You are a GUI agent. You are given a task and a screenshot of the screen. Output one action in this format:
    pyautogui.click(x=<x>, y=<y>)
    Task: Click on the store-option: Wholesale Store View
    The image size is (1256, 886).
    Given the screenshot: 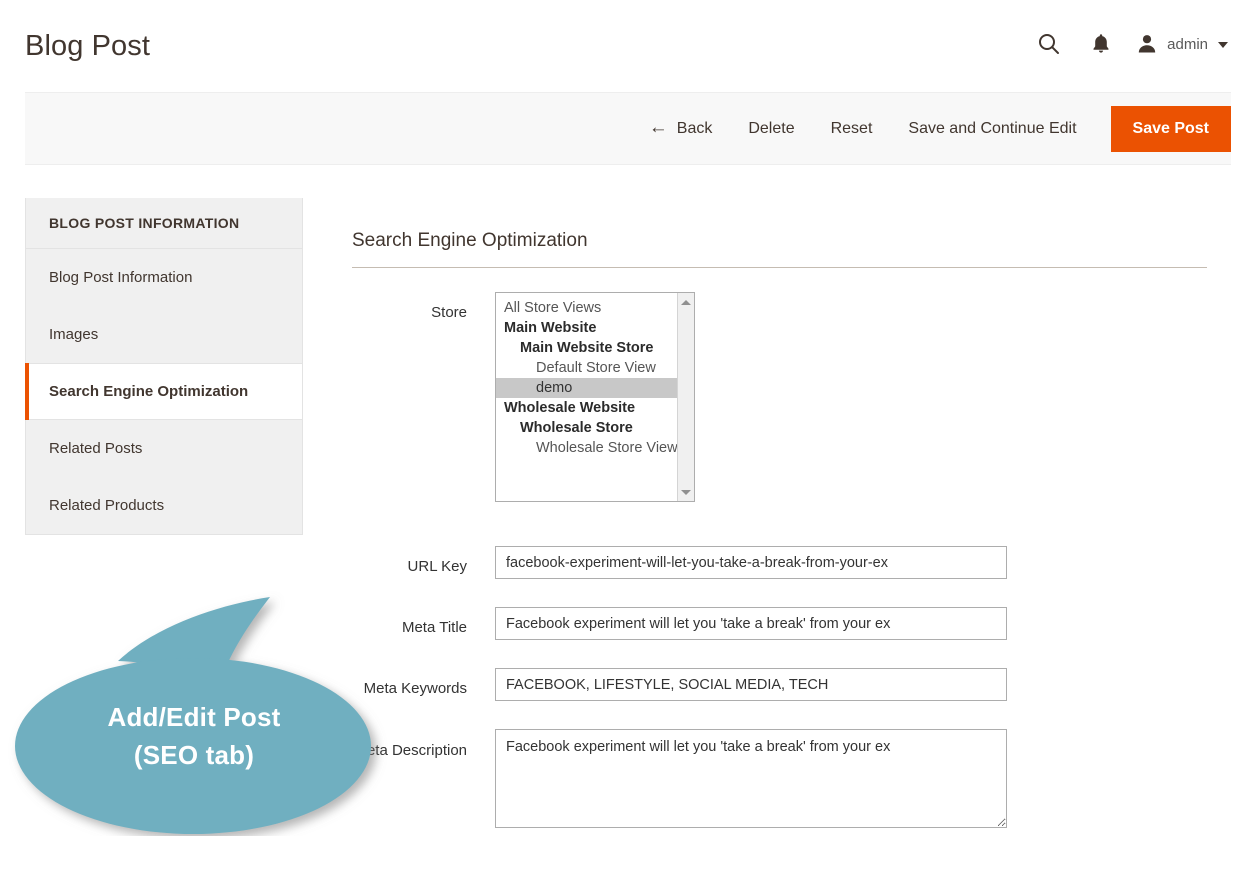 What is the action you would take?
    pyautogui.click(x=586, y=448)
    